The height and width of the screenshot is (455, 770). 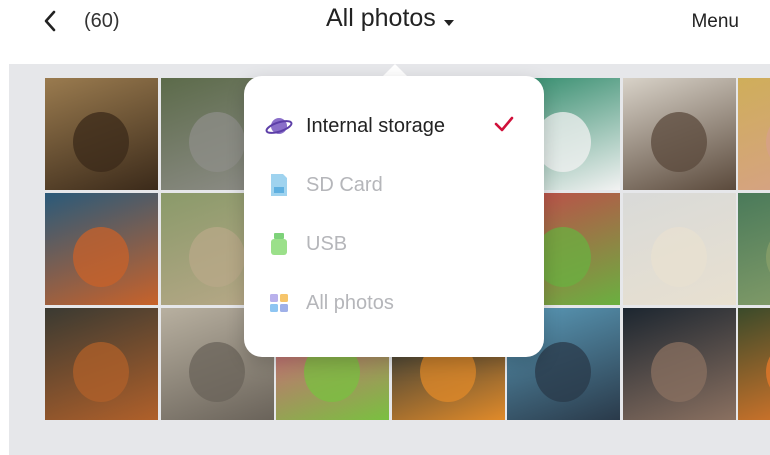 What do you see at coordinates (375, 125) in the screenshot?
I see `option-label: Internal storage` at bounding box center [375, 125].